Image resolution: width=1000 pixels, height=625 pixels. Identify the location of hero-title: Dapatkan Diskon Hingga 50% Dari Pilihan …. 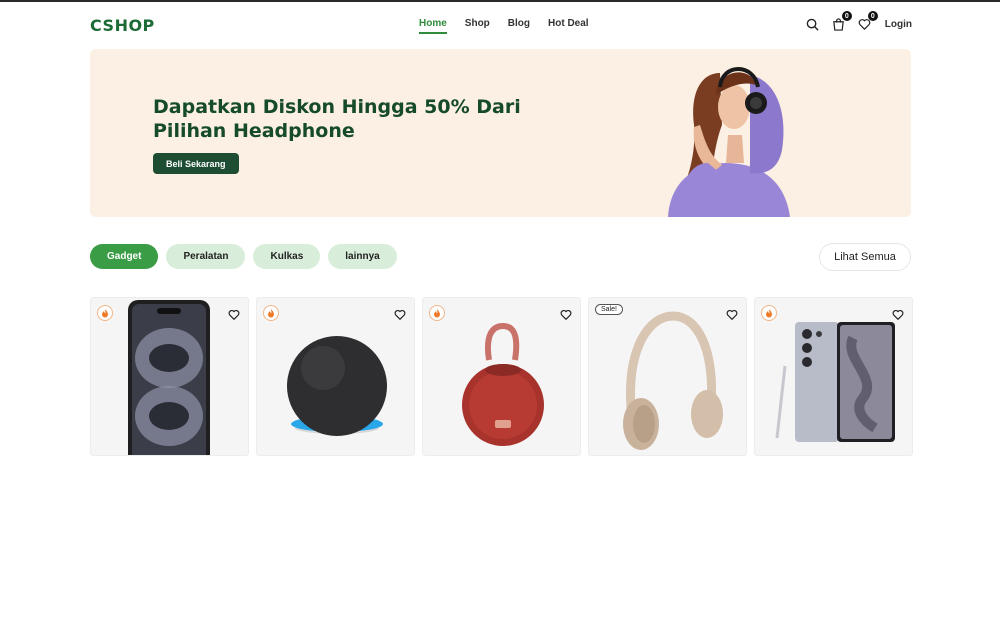
(337, 119).